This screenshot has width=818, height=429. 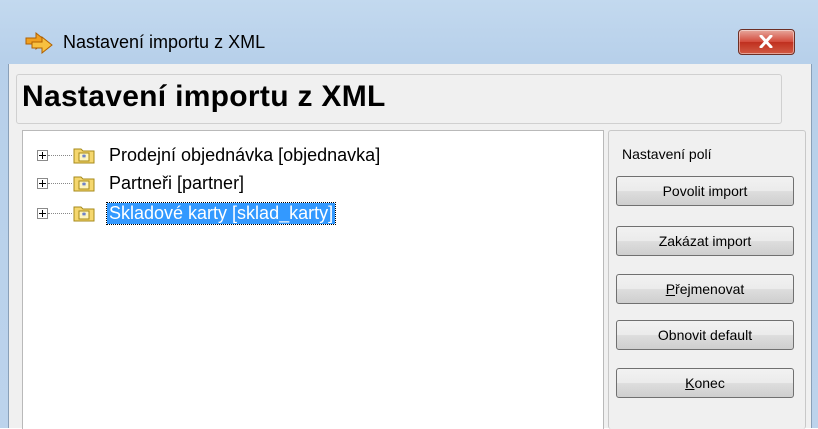 I want to click on rename-button: Přejmenovat, so click(x=705, y=289).